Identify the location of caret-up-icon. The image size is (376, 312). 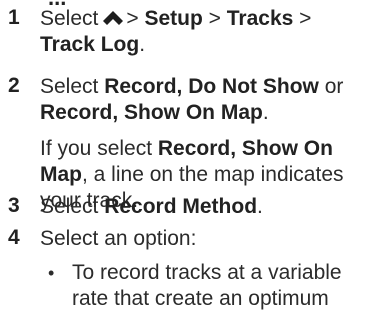
(113, 18).